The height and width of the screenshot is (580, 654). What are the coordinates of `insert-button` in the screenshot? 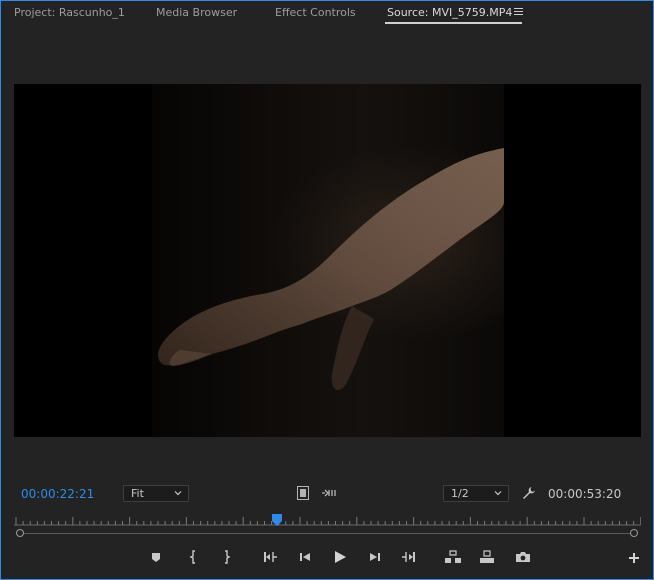 It's located at (453, 557).